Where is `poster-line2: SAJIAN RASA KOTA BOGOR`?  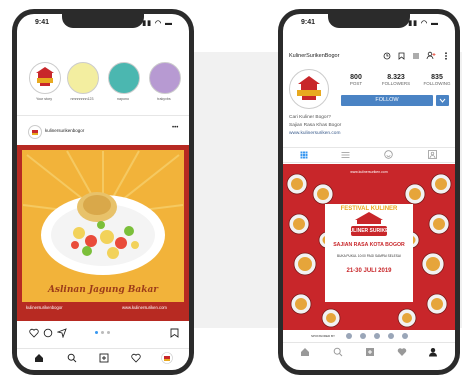 poster-line2: SAJIAN RASA KOTA BOGOR is located at coordinates (369, 245).